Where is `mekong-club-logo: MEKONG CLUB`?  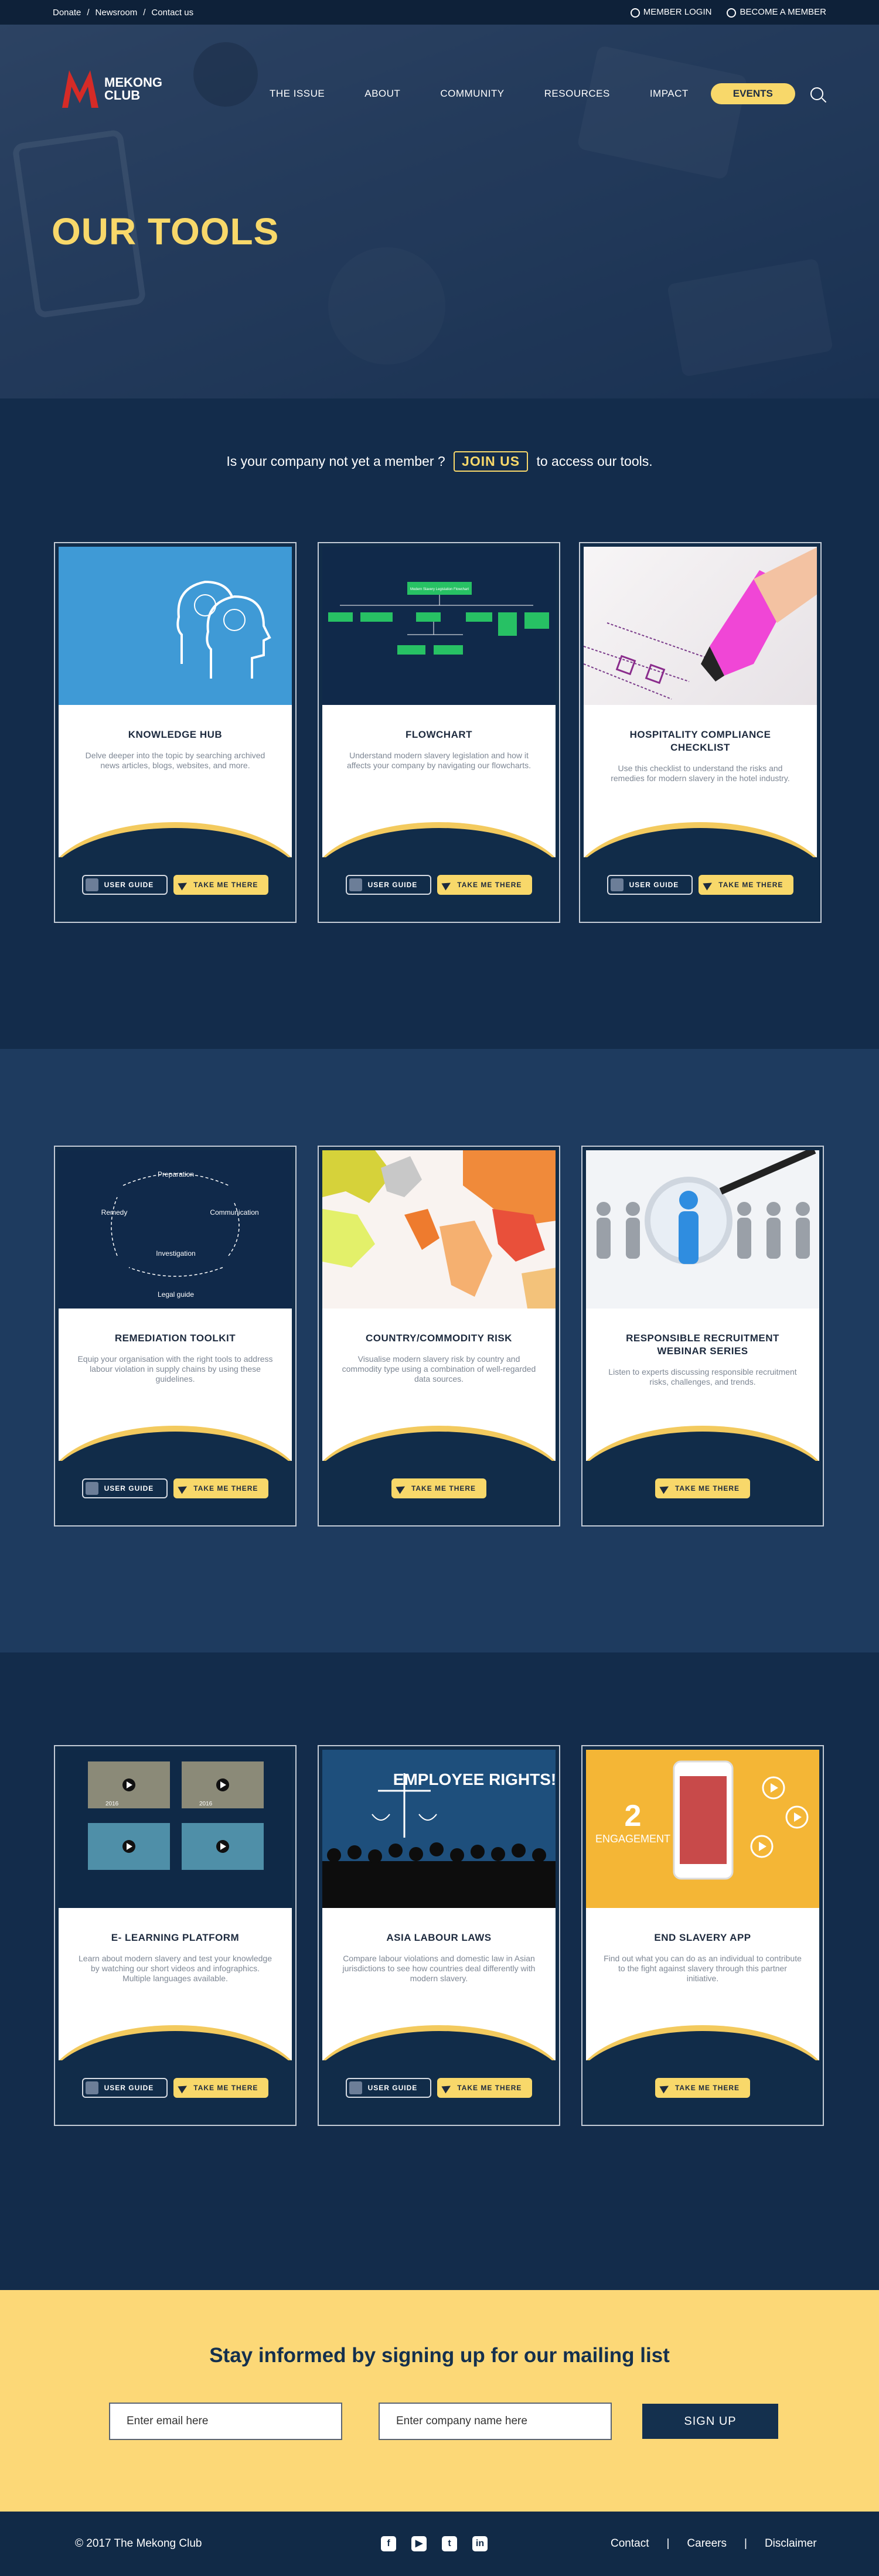
mekong-club-logo: MEKONG CLUB is located at coordinates (110, 89).